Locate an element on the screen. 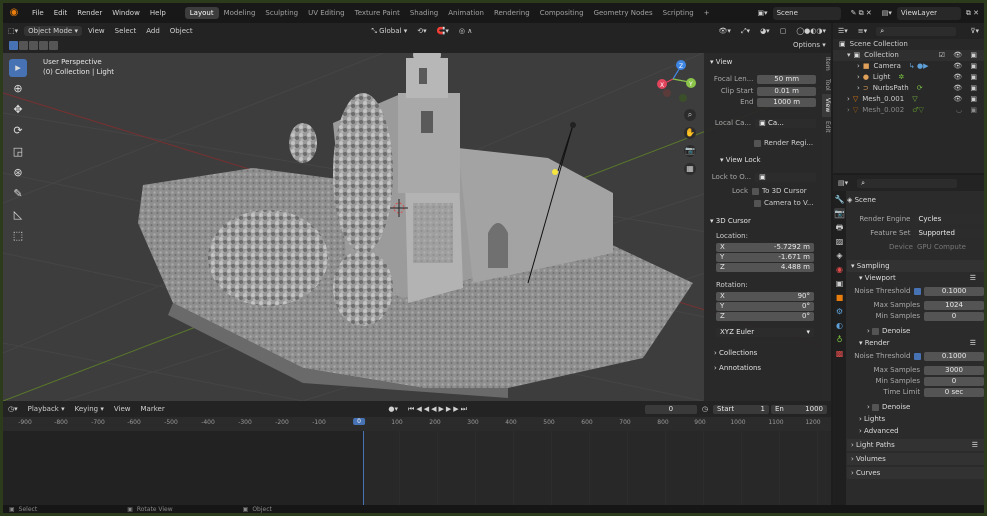 This screenshot has width=987, height=516. focal-length-field: 50 mm is located at coordinates (786, 79).